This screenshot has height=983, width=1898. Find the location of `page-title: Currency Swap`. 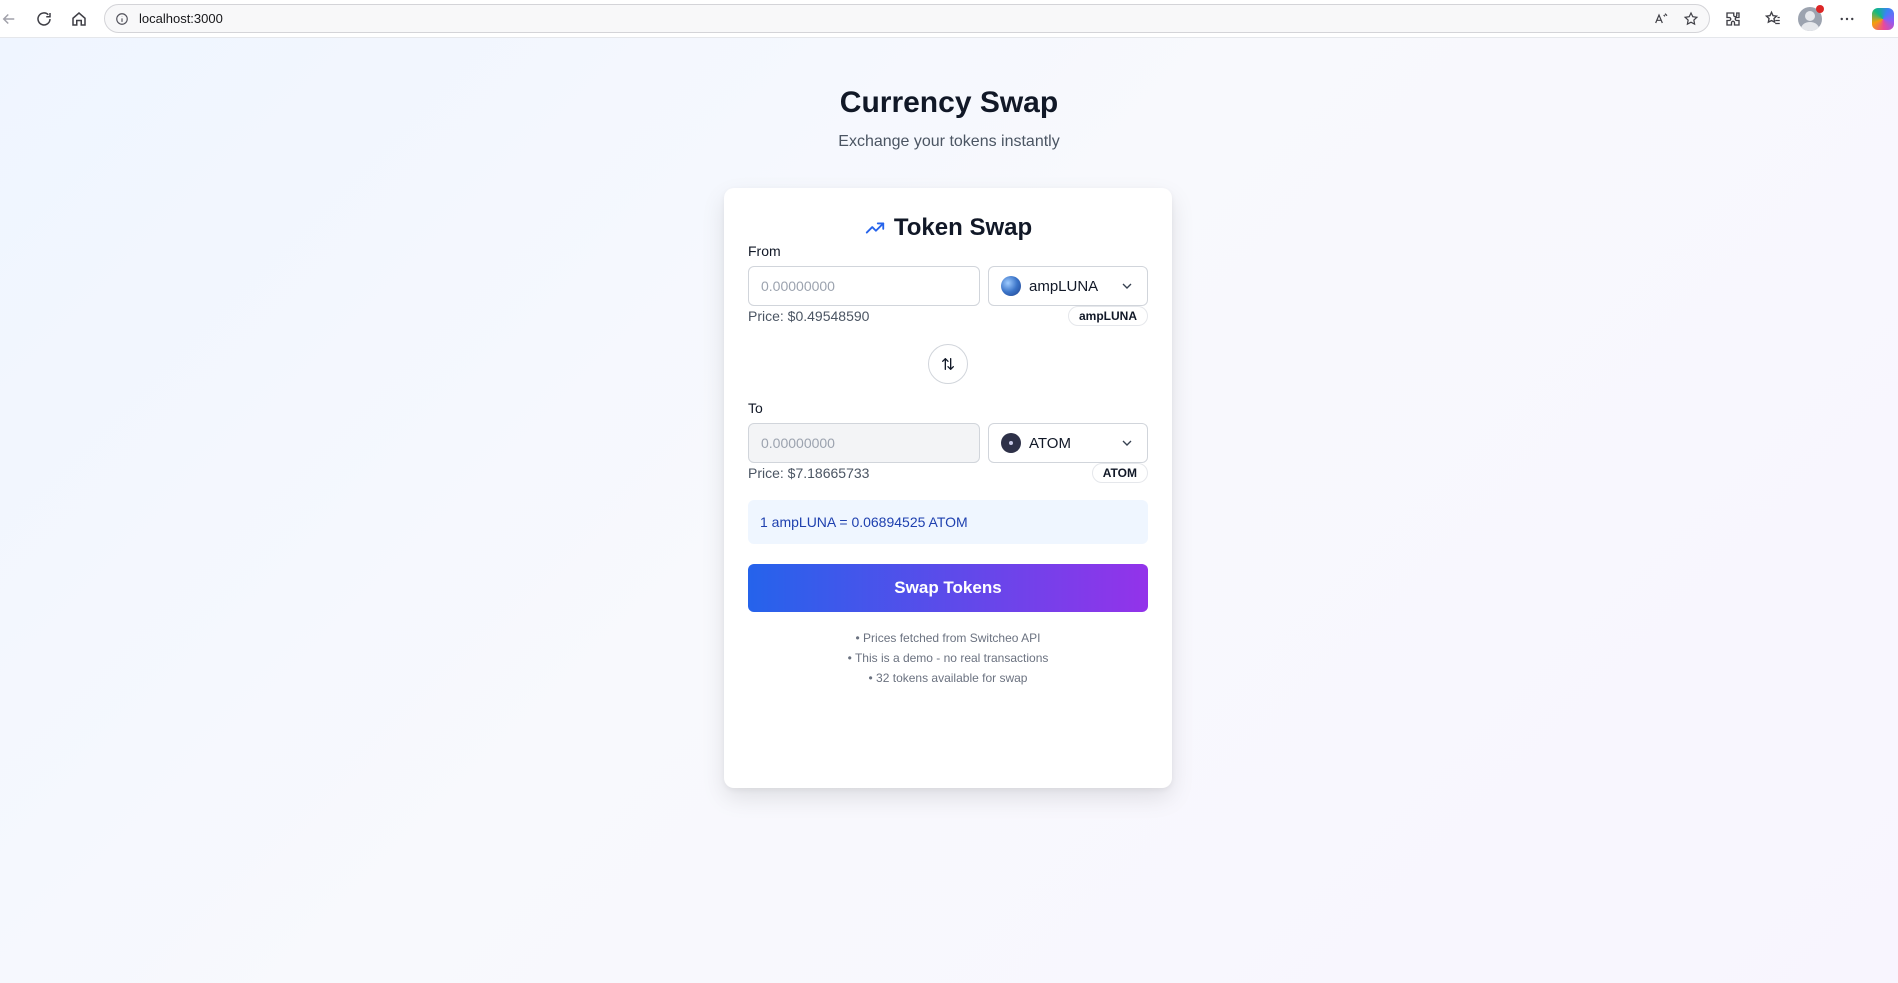

page-title: Currency Swap is located at coordinates (949, 102).